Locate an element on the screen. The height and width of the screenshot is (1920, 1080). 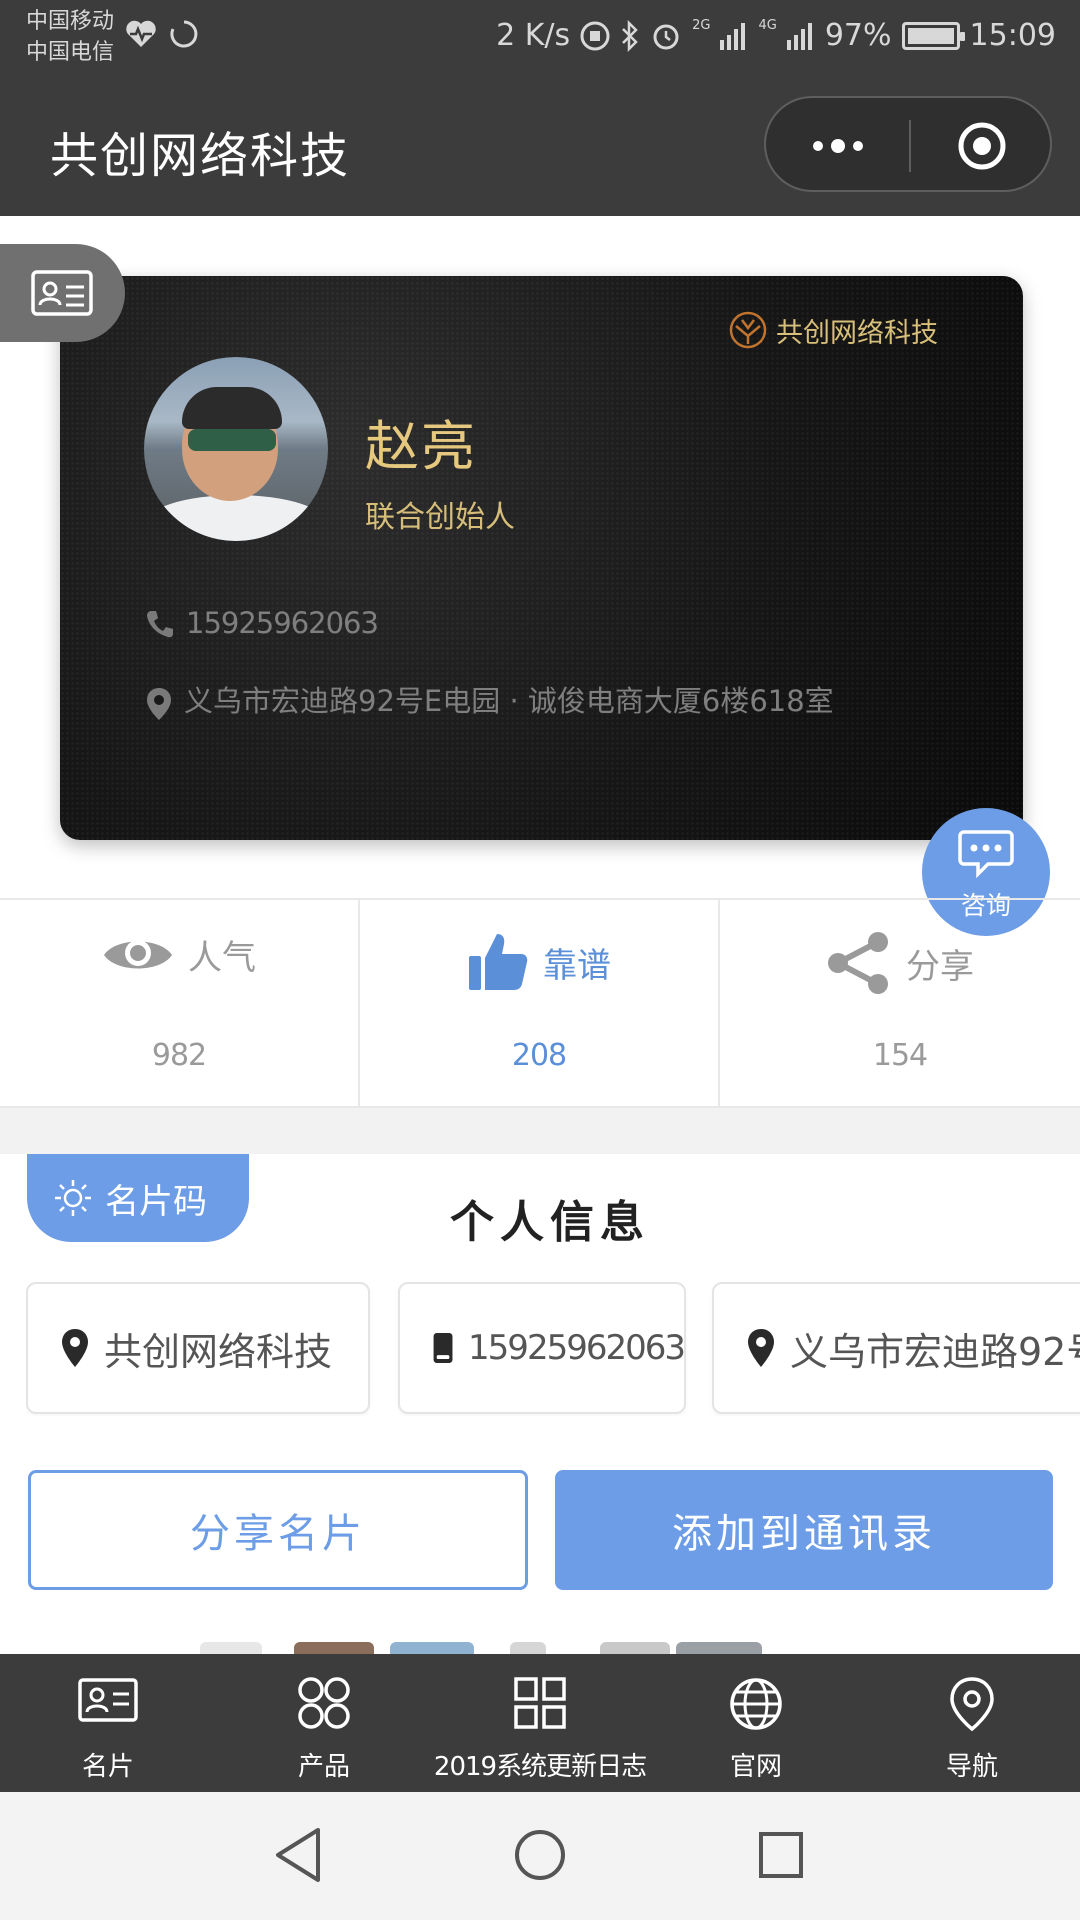
battery-icon is located at coordinates (933, 35).